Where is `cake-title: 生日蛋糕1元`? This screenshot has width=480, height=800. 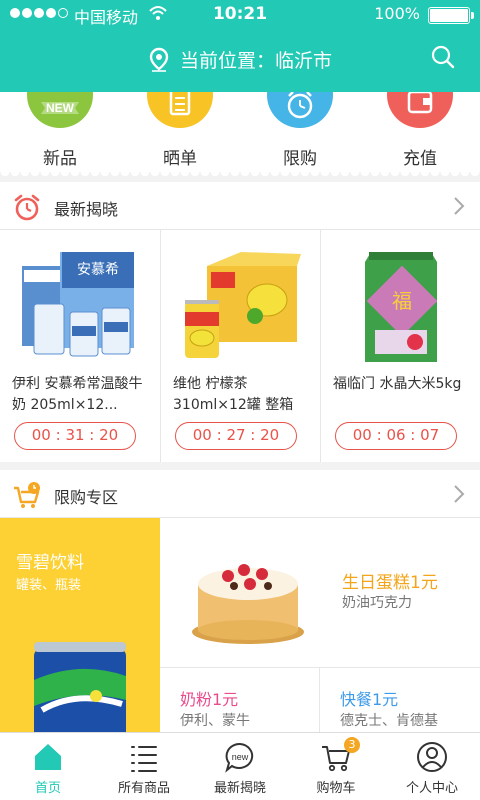
cake-title: 生日蛋糕1元 is located at coordinates (390, 583).